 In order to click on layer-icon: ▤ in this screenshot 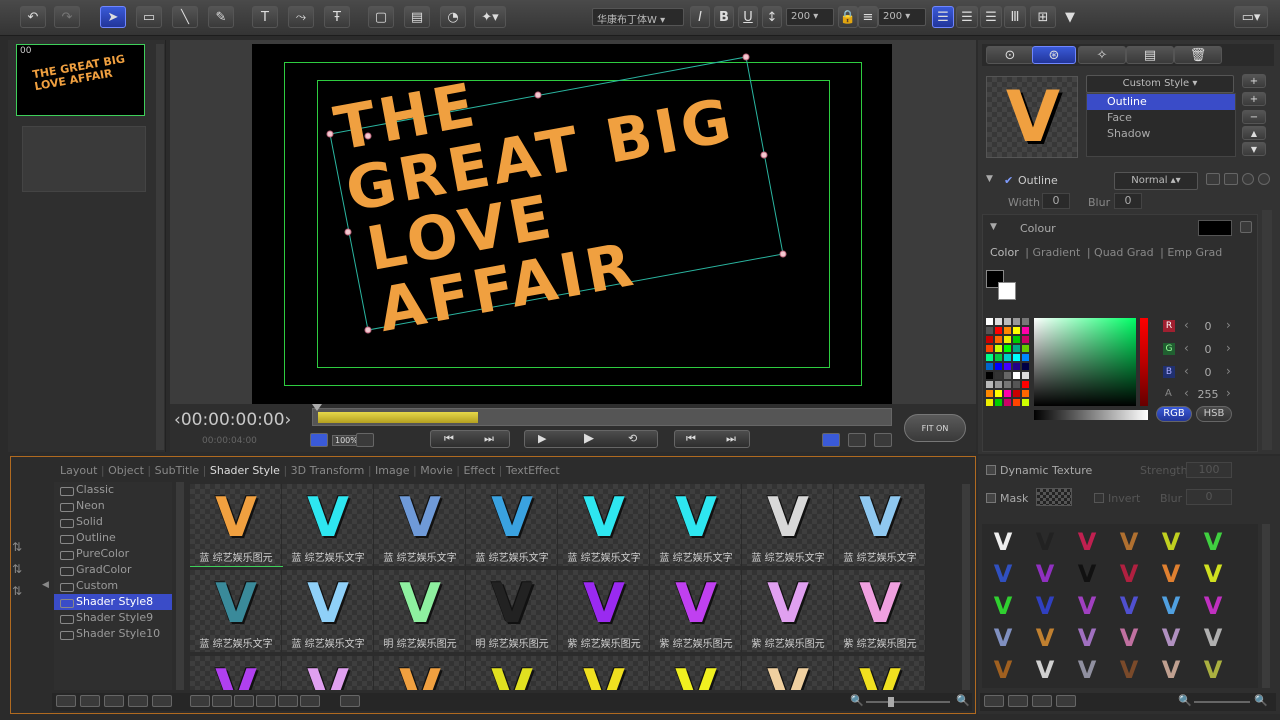, I will do `click(417, 17)`.